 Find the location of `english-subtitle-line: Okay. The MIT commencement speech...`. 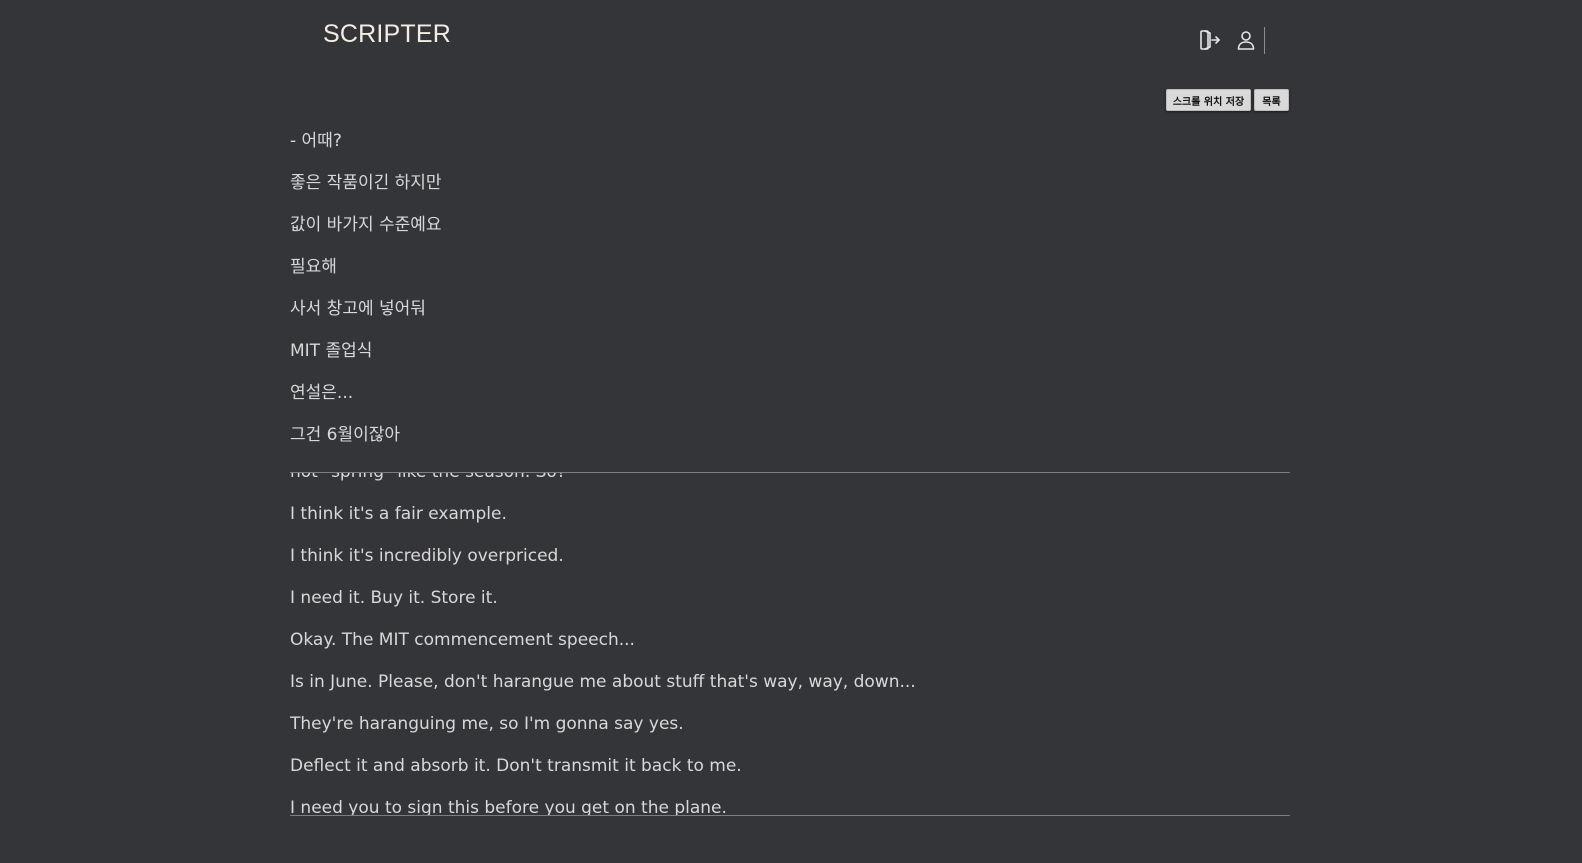

english-subtitle-line: Okay. The MIT commencement speech... is located at coordinates (462, 640).